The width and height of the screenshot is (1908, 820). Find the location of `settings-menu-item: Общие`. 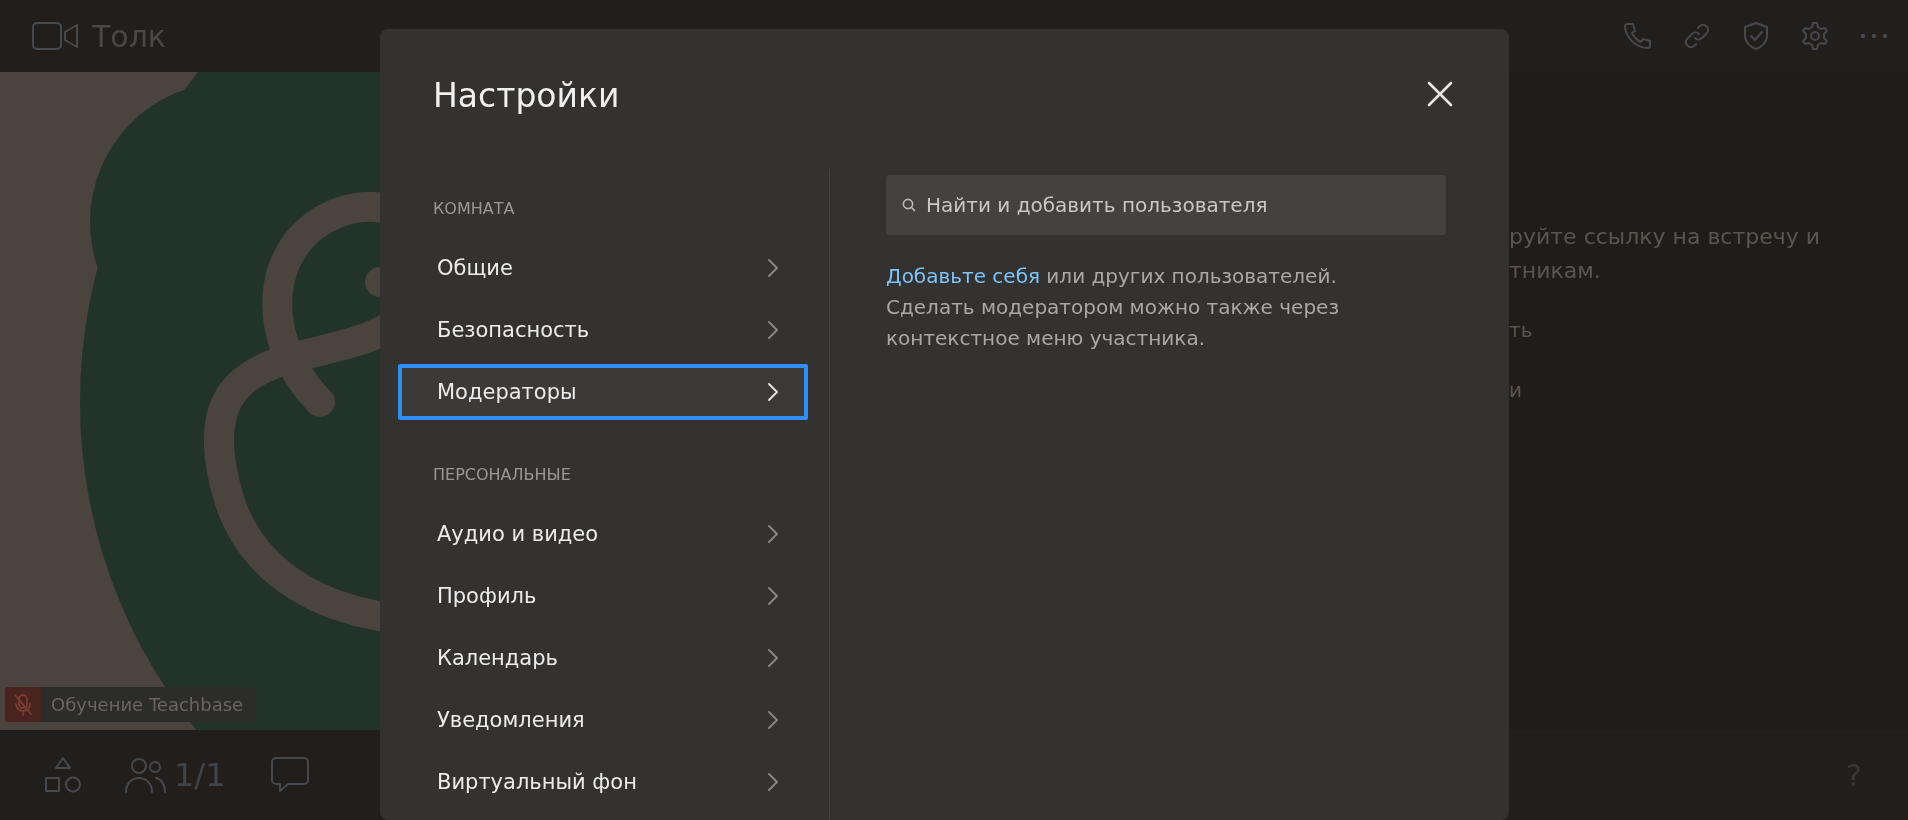

settings-menu-item: Общие is located at coordinates (603, 268).